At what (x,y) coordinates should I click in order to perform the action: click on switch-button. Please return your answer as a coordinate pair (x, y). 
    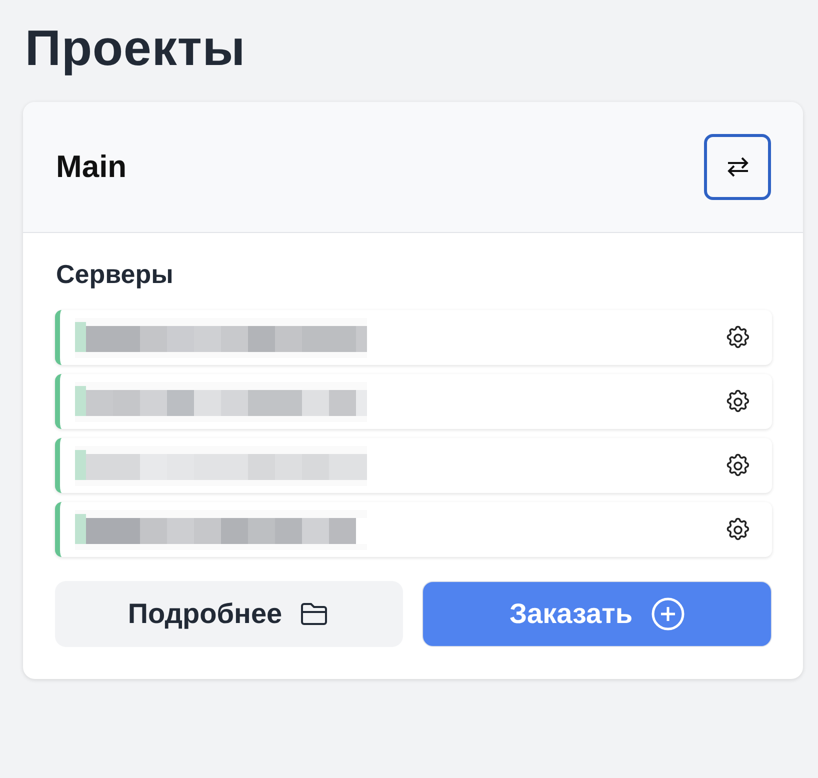
    Looking at the image, I should click on (737, 167).